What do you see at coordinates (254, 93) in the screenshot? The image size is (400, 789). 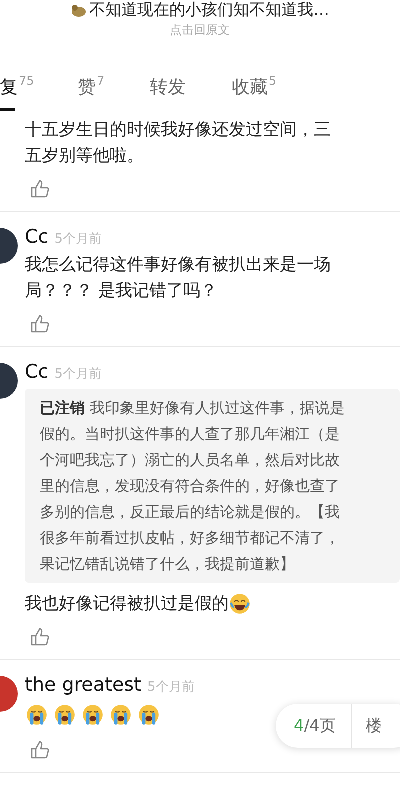 I see `tab: 收藏$^{5}$` at bounding box center [254, 93].